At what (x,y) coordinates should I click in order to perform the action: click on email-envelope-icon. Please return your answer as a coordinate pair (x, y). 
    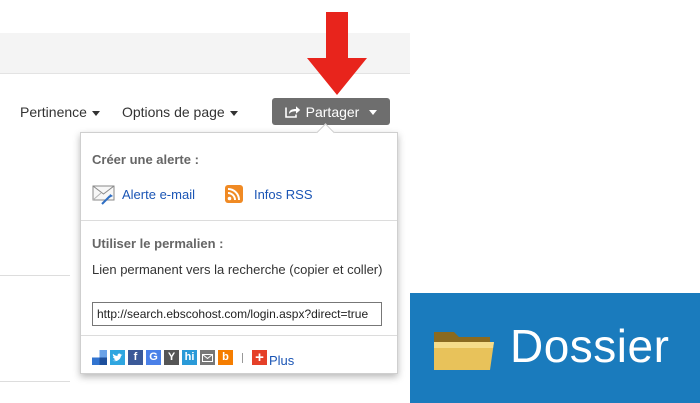
    Looking at the image, I should click on (103, 195).